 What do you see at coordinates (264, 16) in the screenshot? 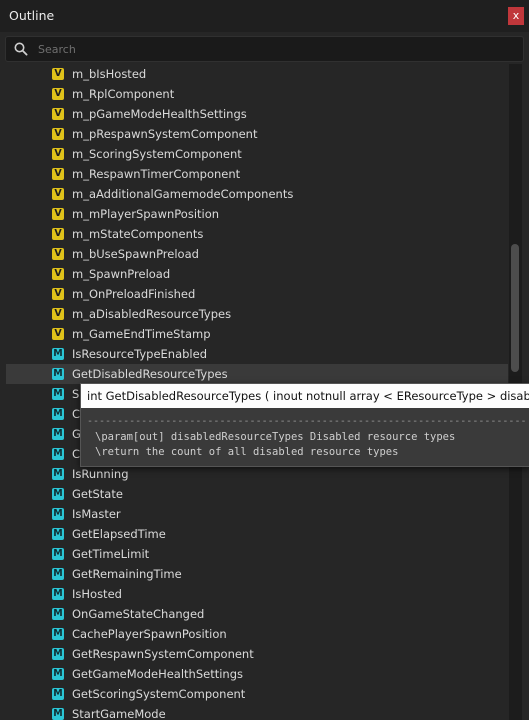
I see `title-bar: Outline x` at bounding box center [264, 16].